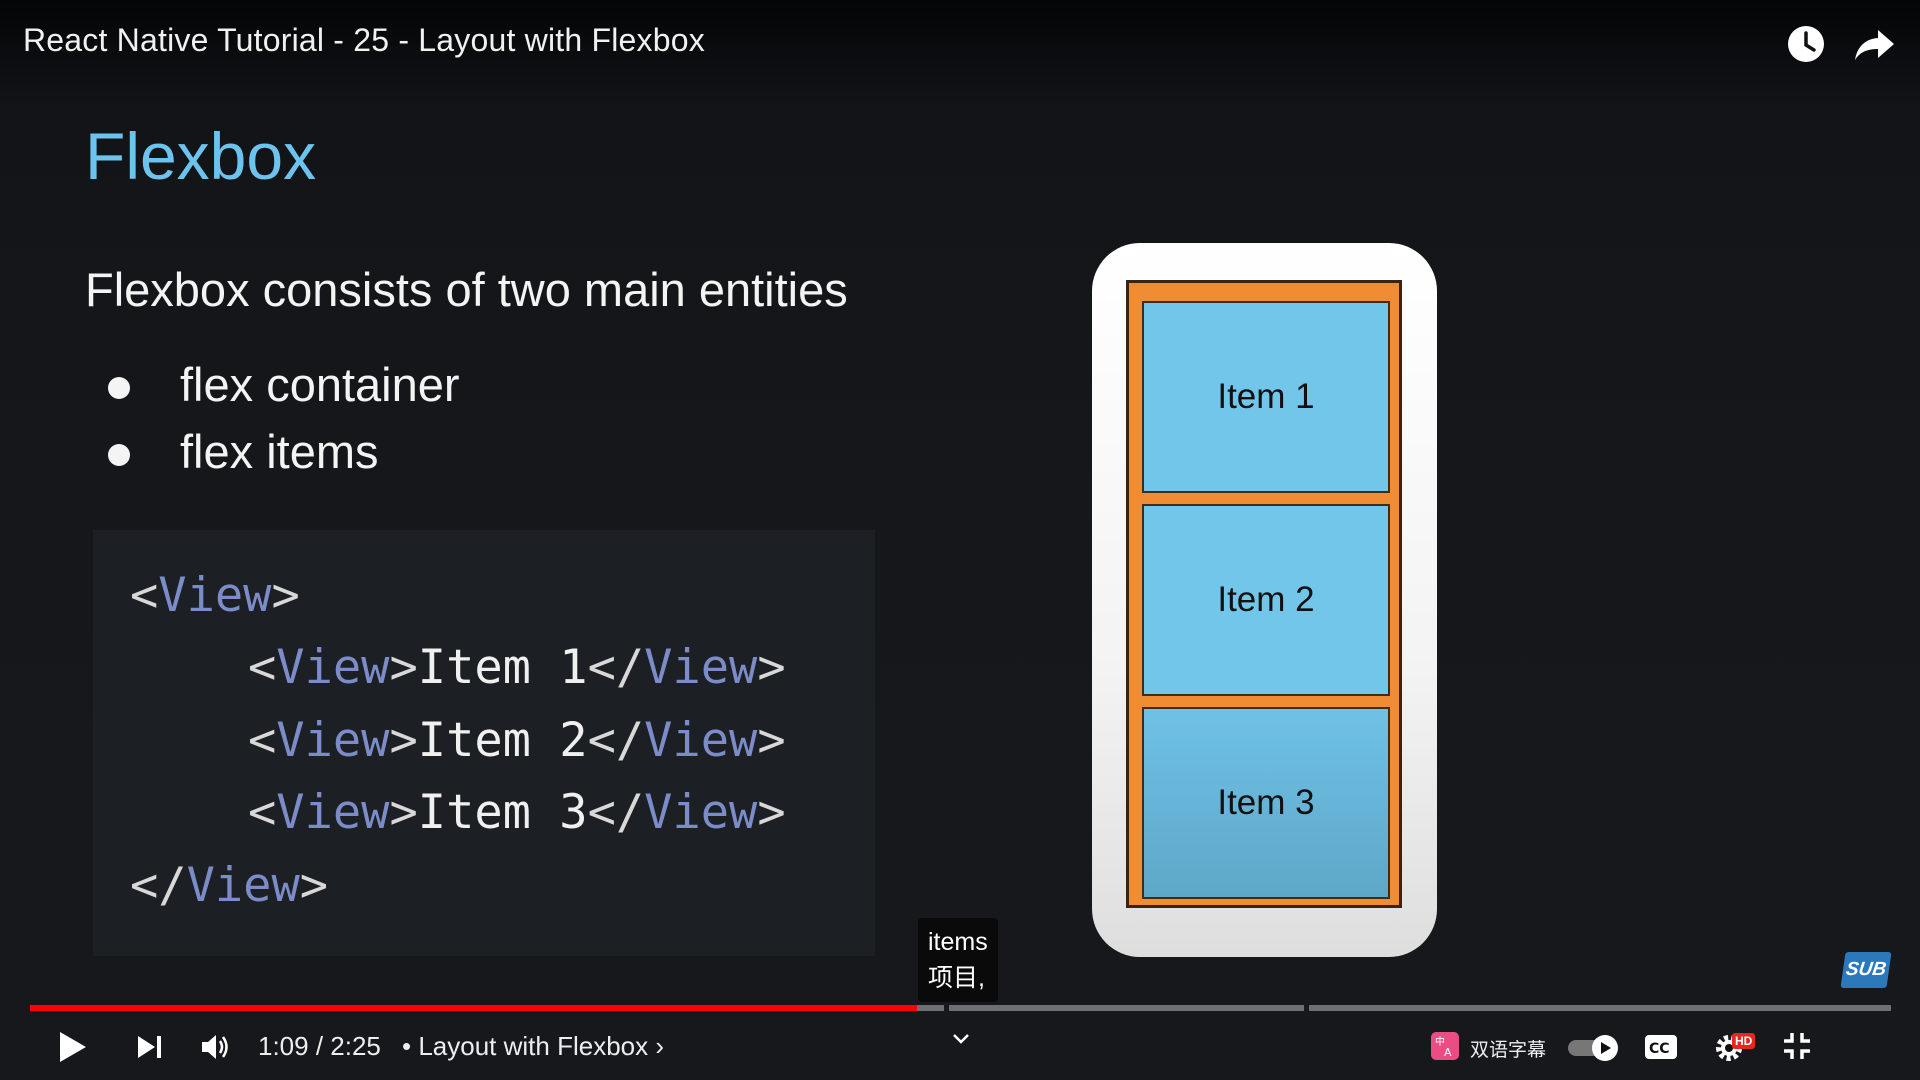 This screenshot has width=1920, height=1080. I want to click on code-line: <View>Item 2</View>, so click(517, 740).